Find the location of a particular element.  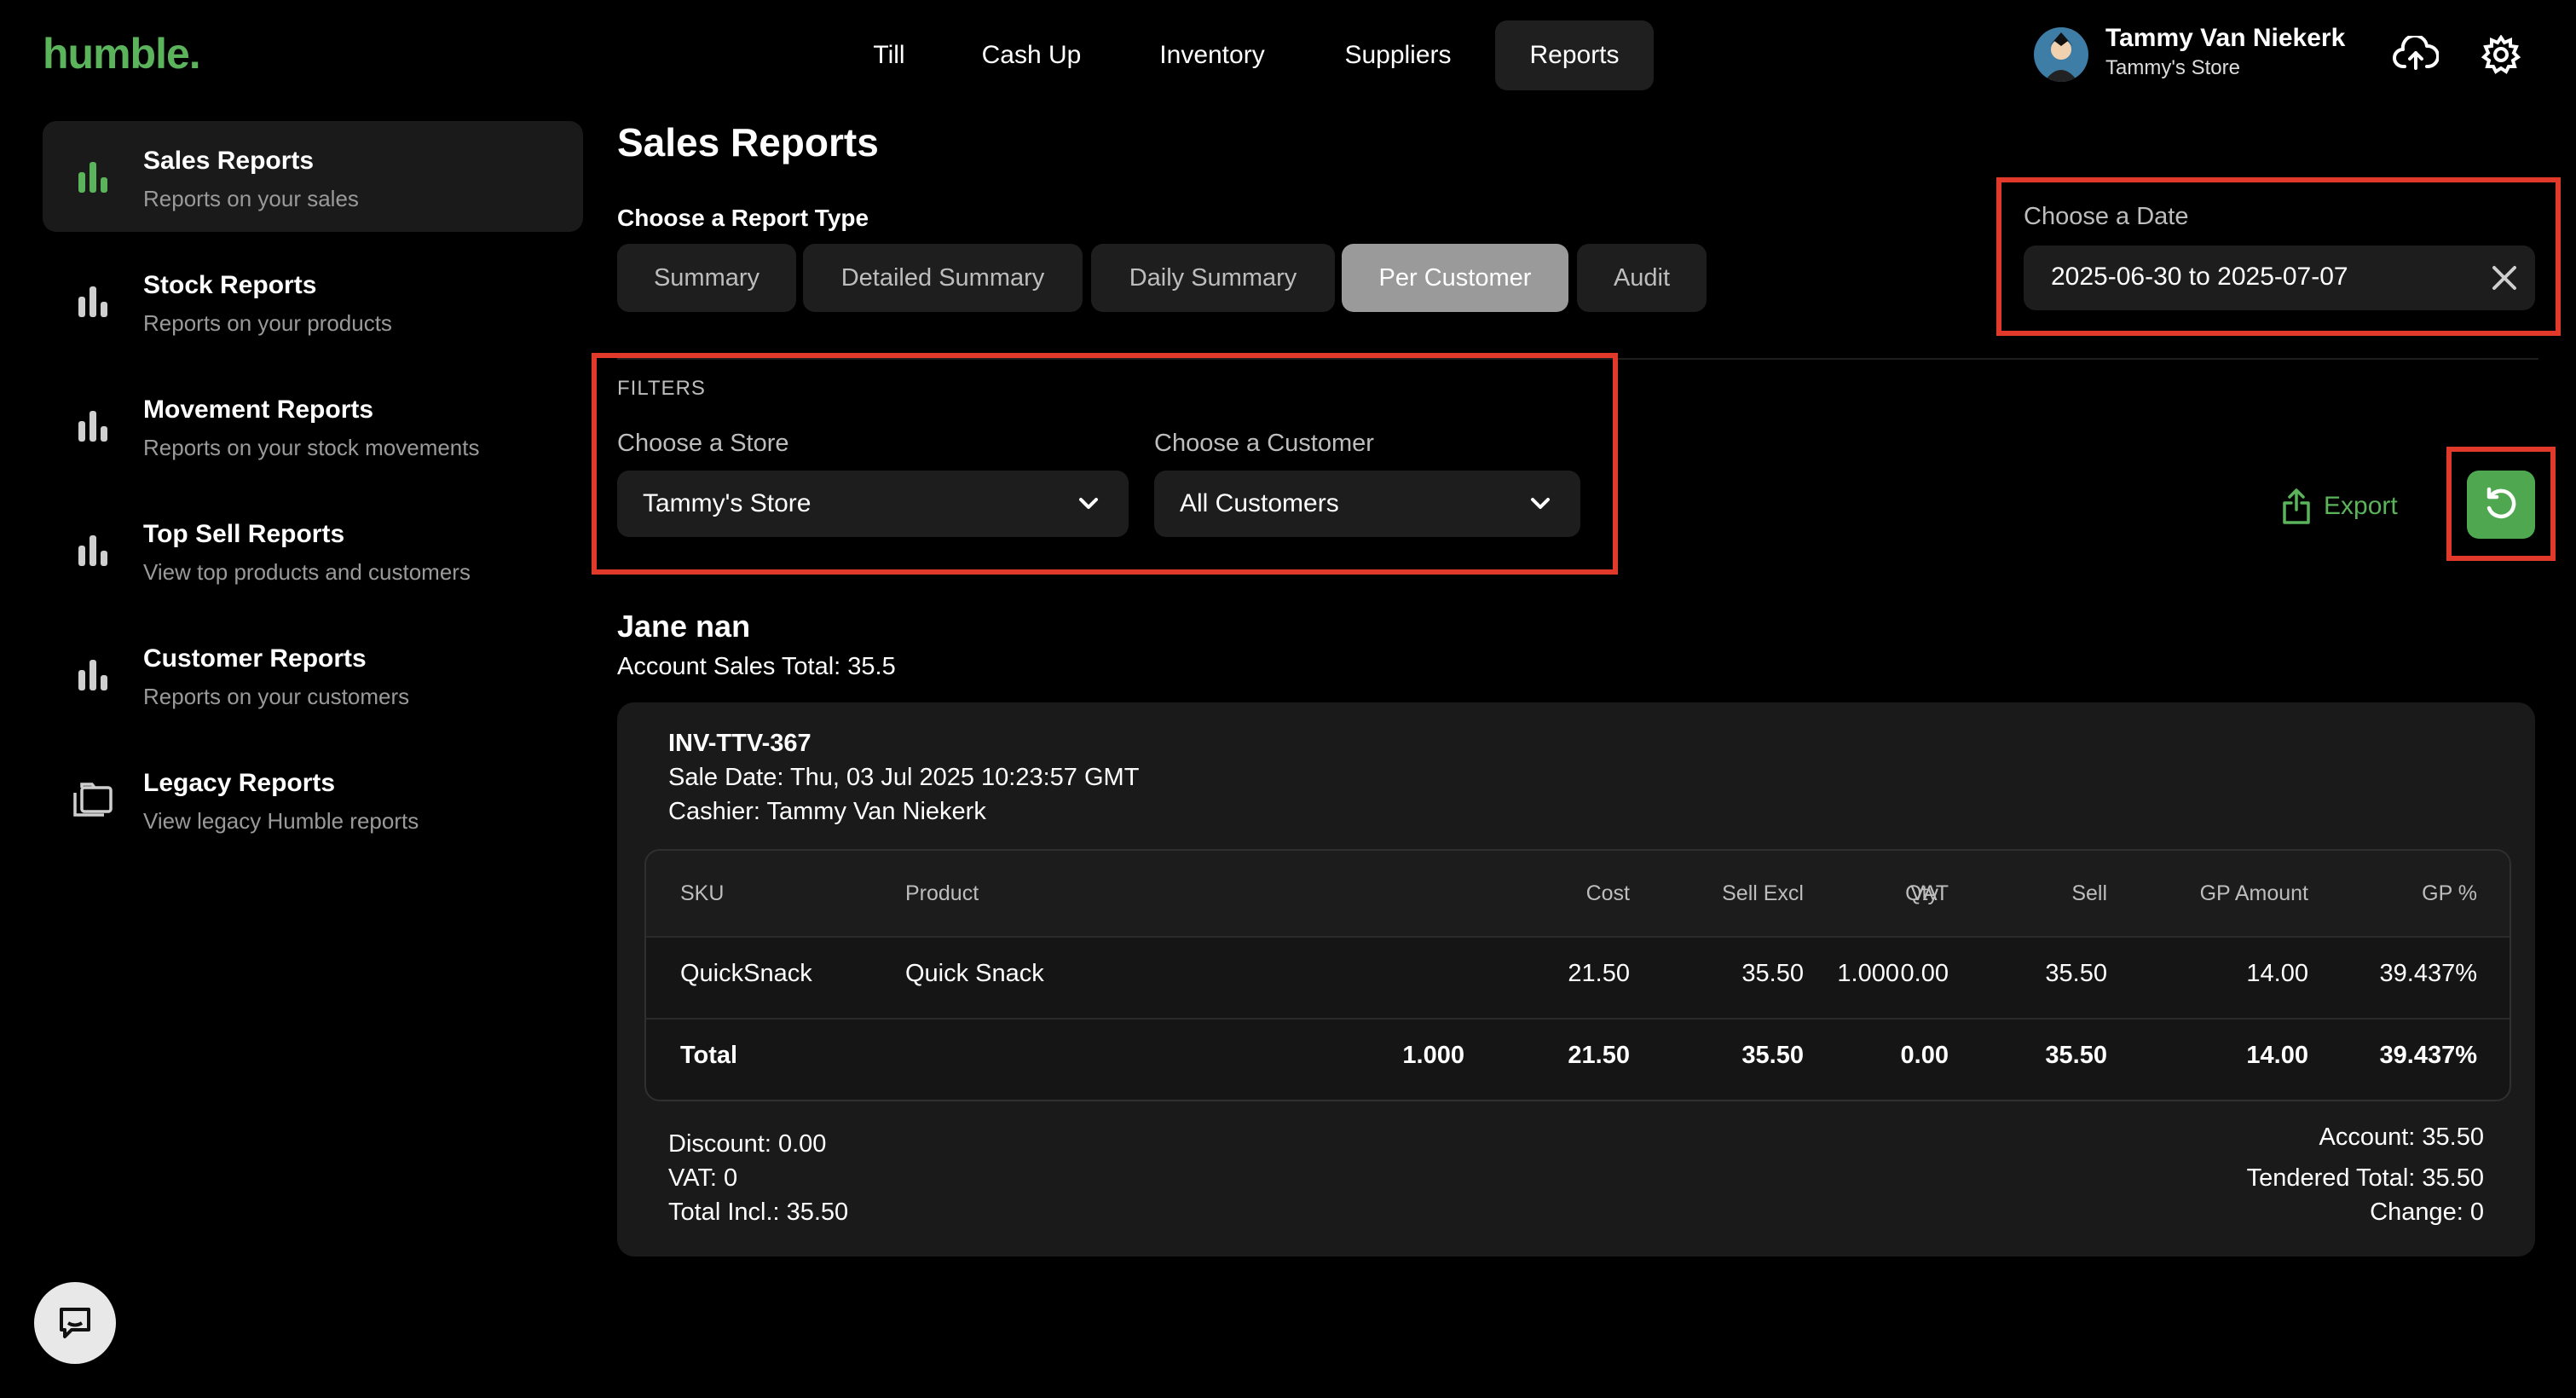

sidebar-item-subtitle: View top products and customers is located at coordinates (307, 572).